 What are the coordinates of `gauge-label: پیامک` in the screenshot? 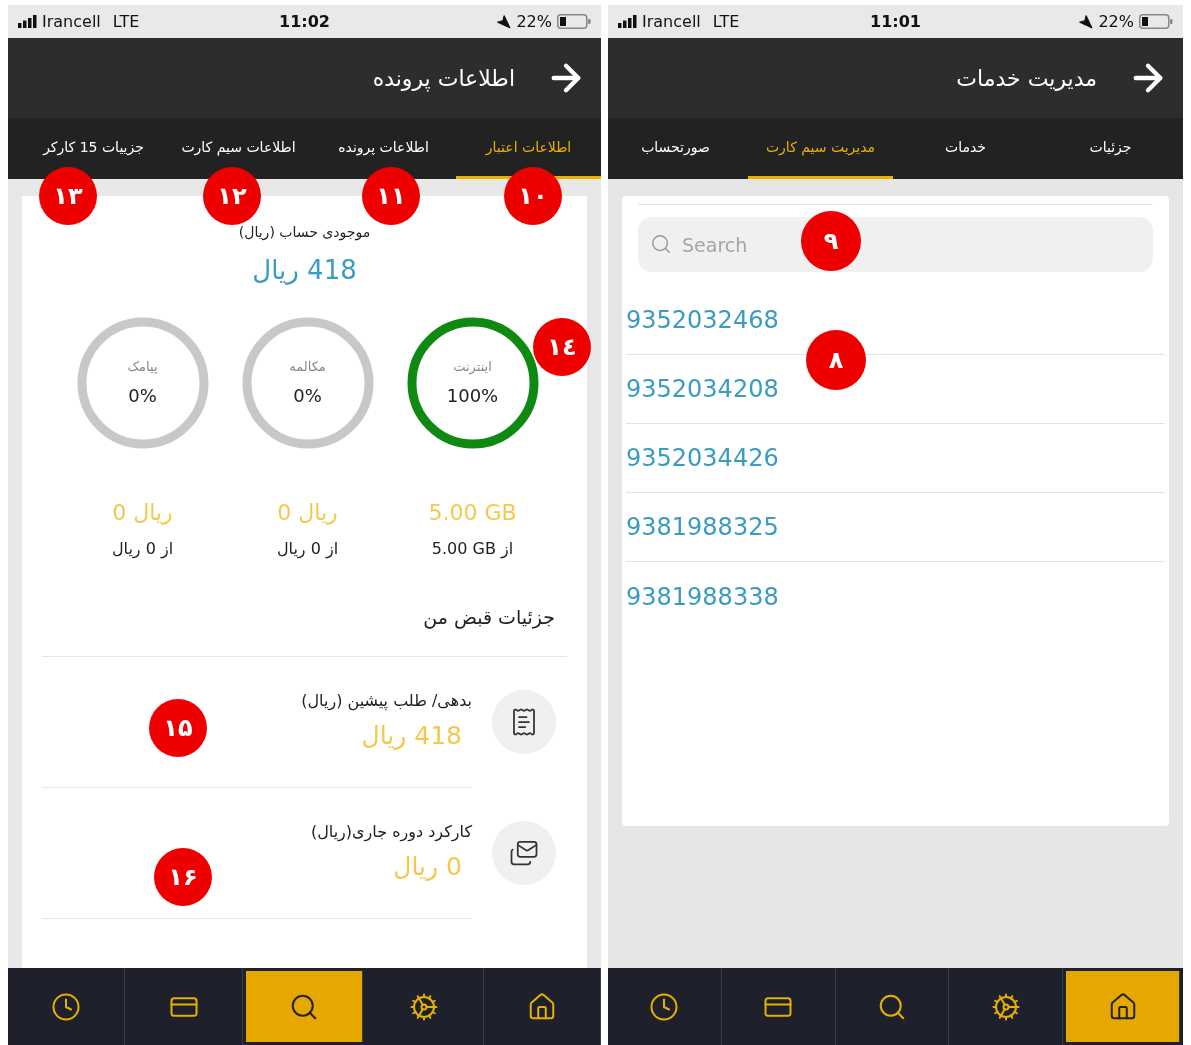 It's located at (142, 366).